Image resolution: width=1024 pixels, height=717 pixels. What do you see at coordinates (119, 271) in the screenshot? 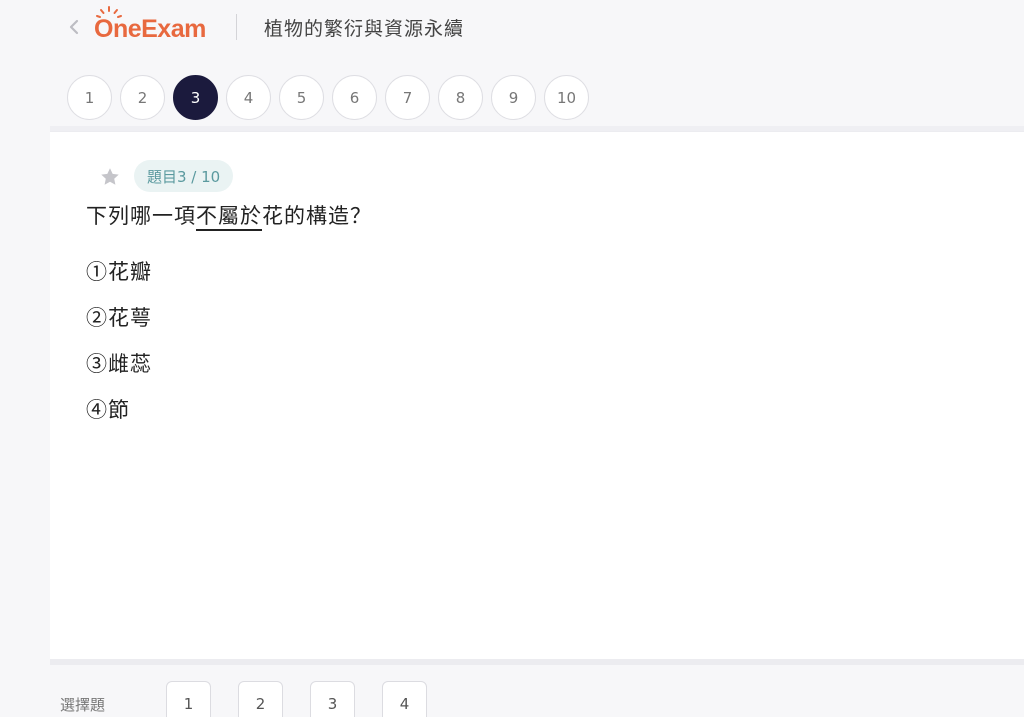
I see `answer-option: ①花瓣` at bounding box center [119, 271].